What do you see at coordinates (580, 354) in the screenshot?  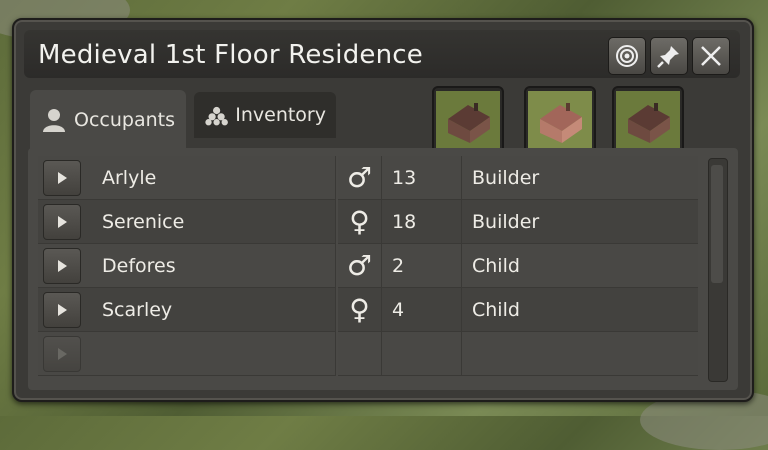 I see `occupant-job` at bounding box center [580, 354].